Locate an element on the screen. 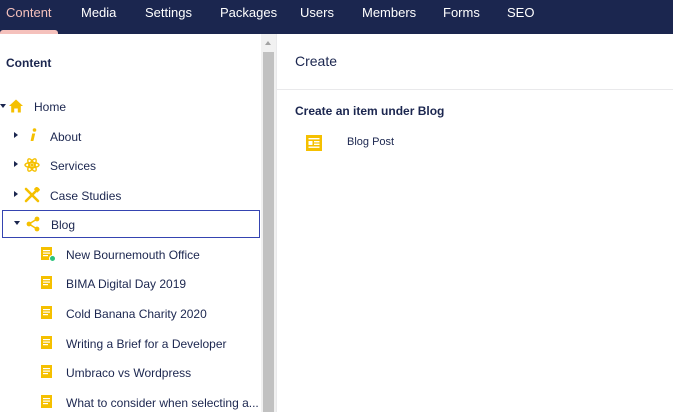  tree-node-umbraco-vs-wordpress: Umbraco vs Wordpress is located at coordinates (130, 372).